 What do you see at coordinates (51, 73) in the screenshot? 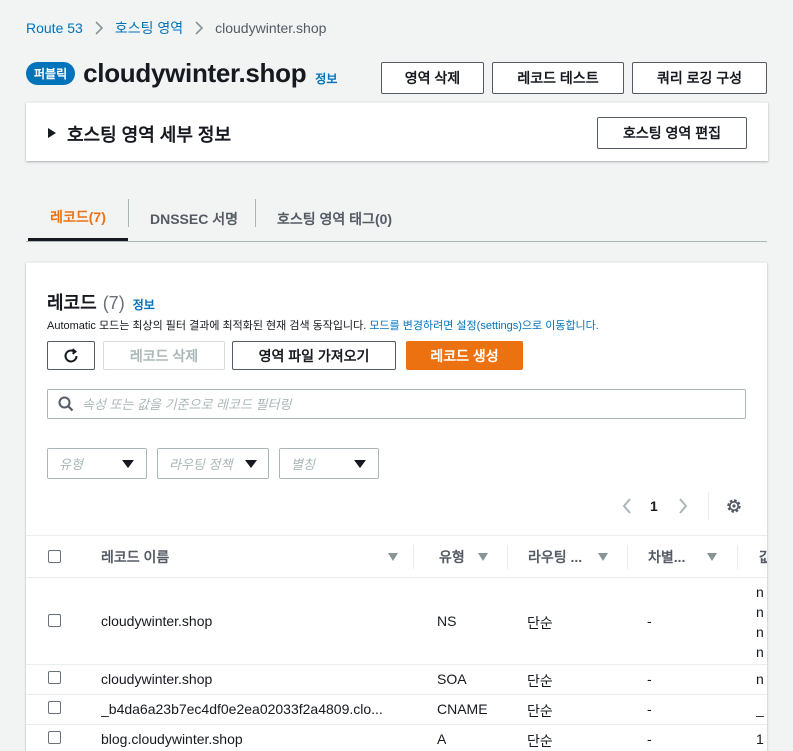
I see `public-badge: 퍼블릭` at bounding box center [51, 73].